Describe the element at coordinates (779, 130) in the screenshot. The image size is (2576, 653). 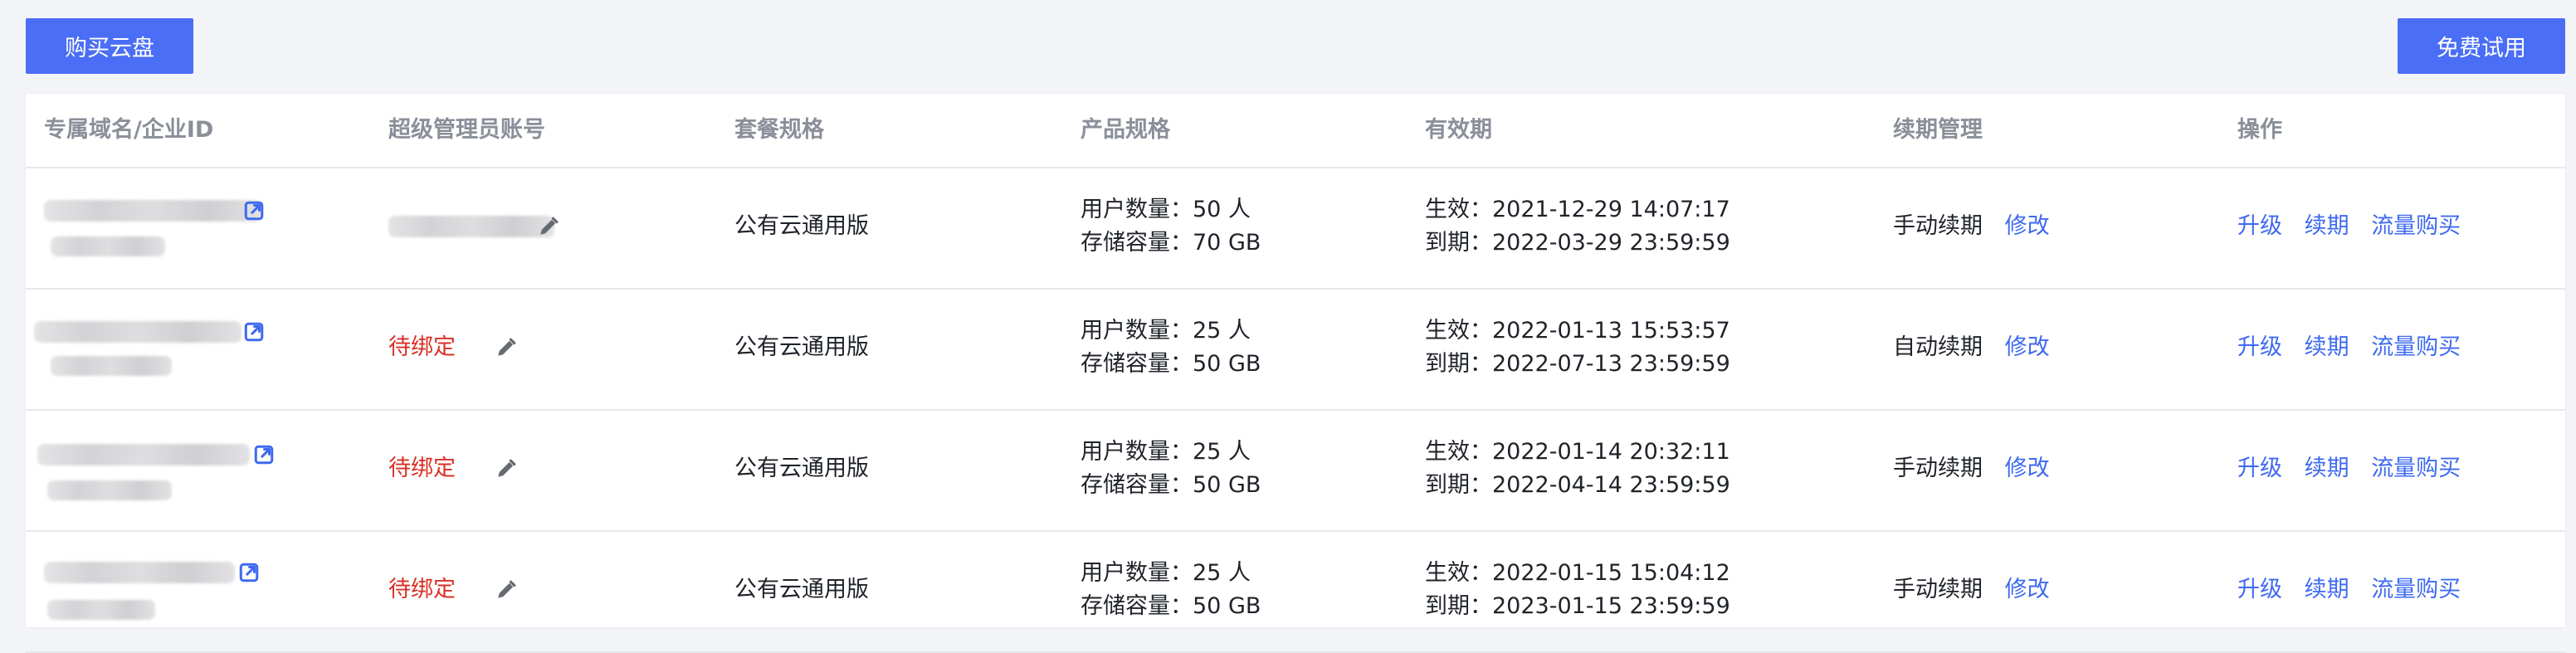
I see `header-package: 套餐规格` at that location.